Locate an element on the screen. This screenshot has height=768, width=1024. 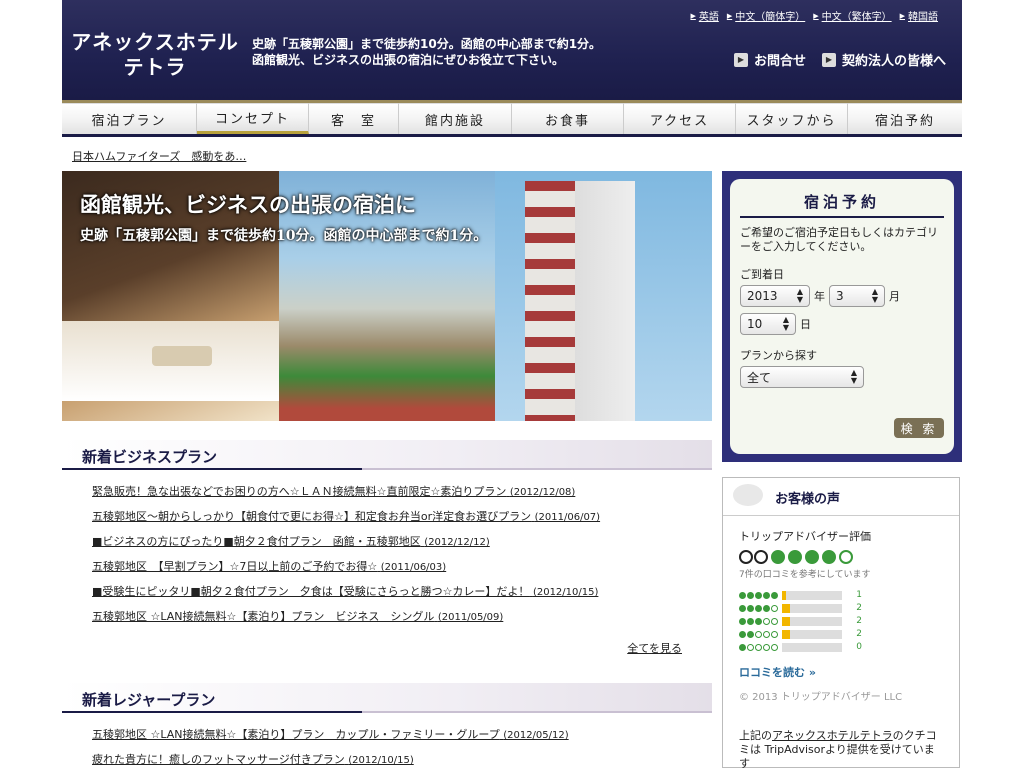
arrival-label: ご到着日 is located at coordinates (762, 274).